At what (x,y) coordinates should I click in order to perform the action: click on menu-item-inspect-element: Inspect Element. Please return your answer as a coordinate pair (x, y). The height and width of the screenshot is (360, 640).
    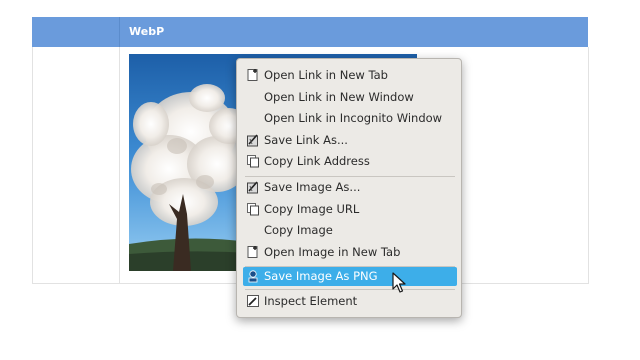
    Looking at the image, I should click on (350, 301).